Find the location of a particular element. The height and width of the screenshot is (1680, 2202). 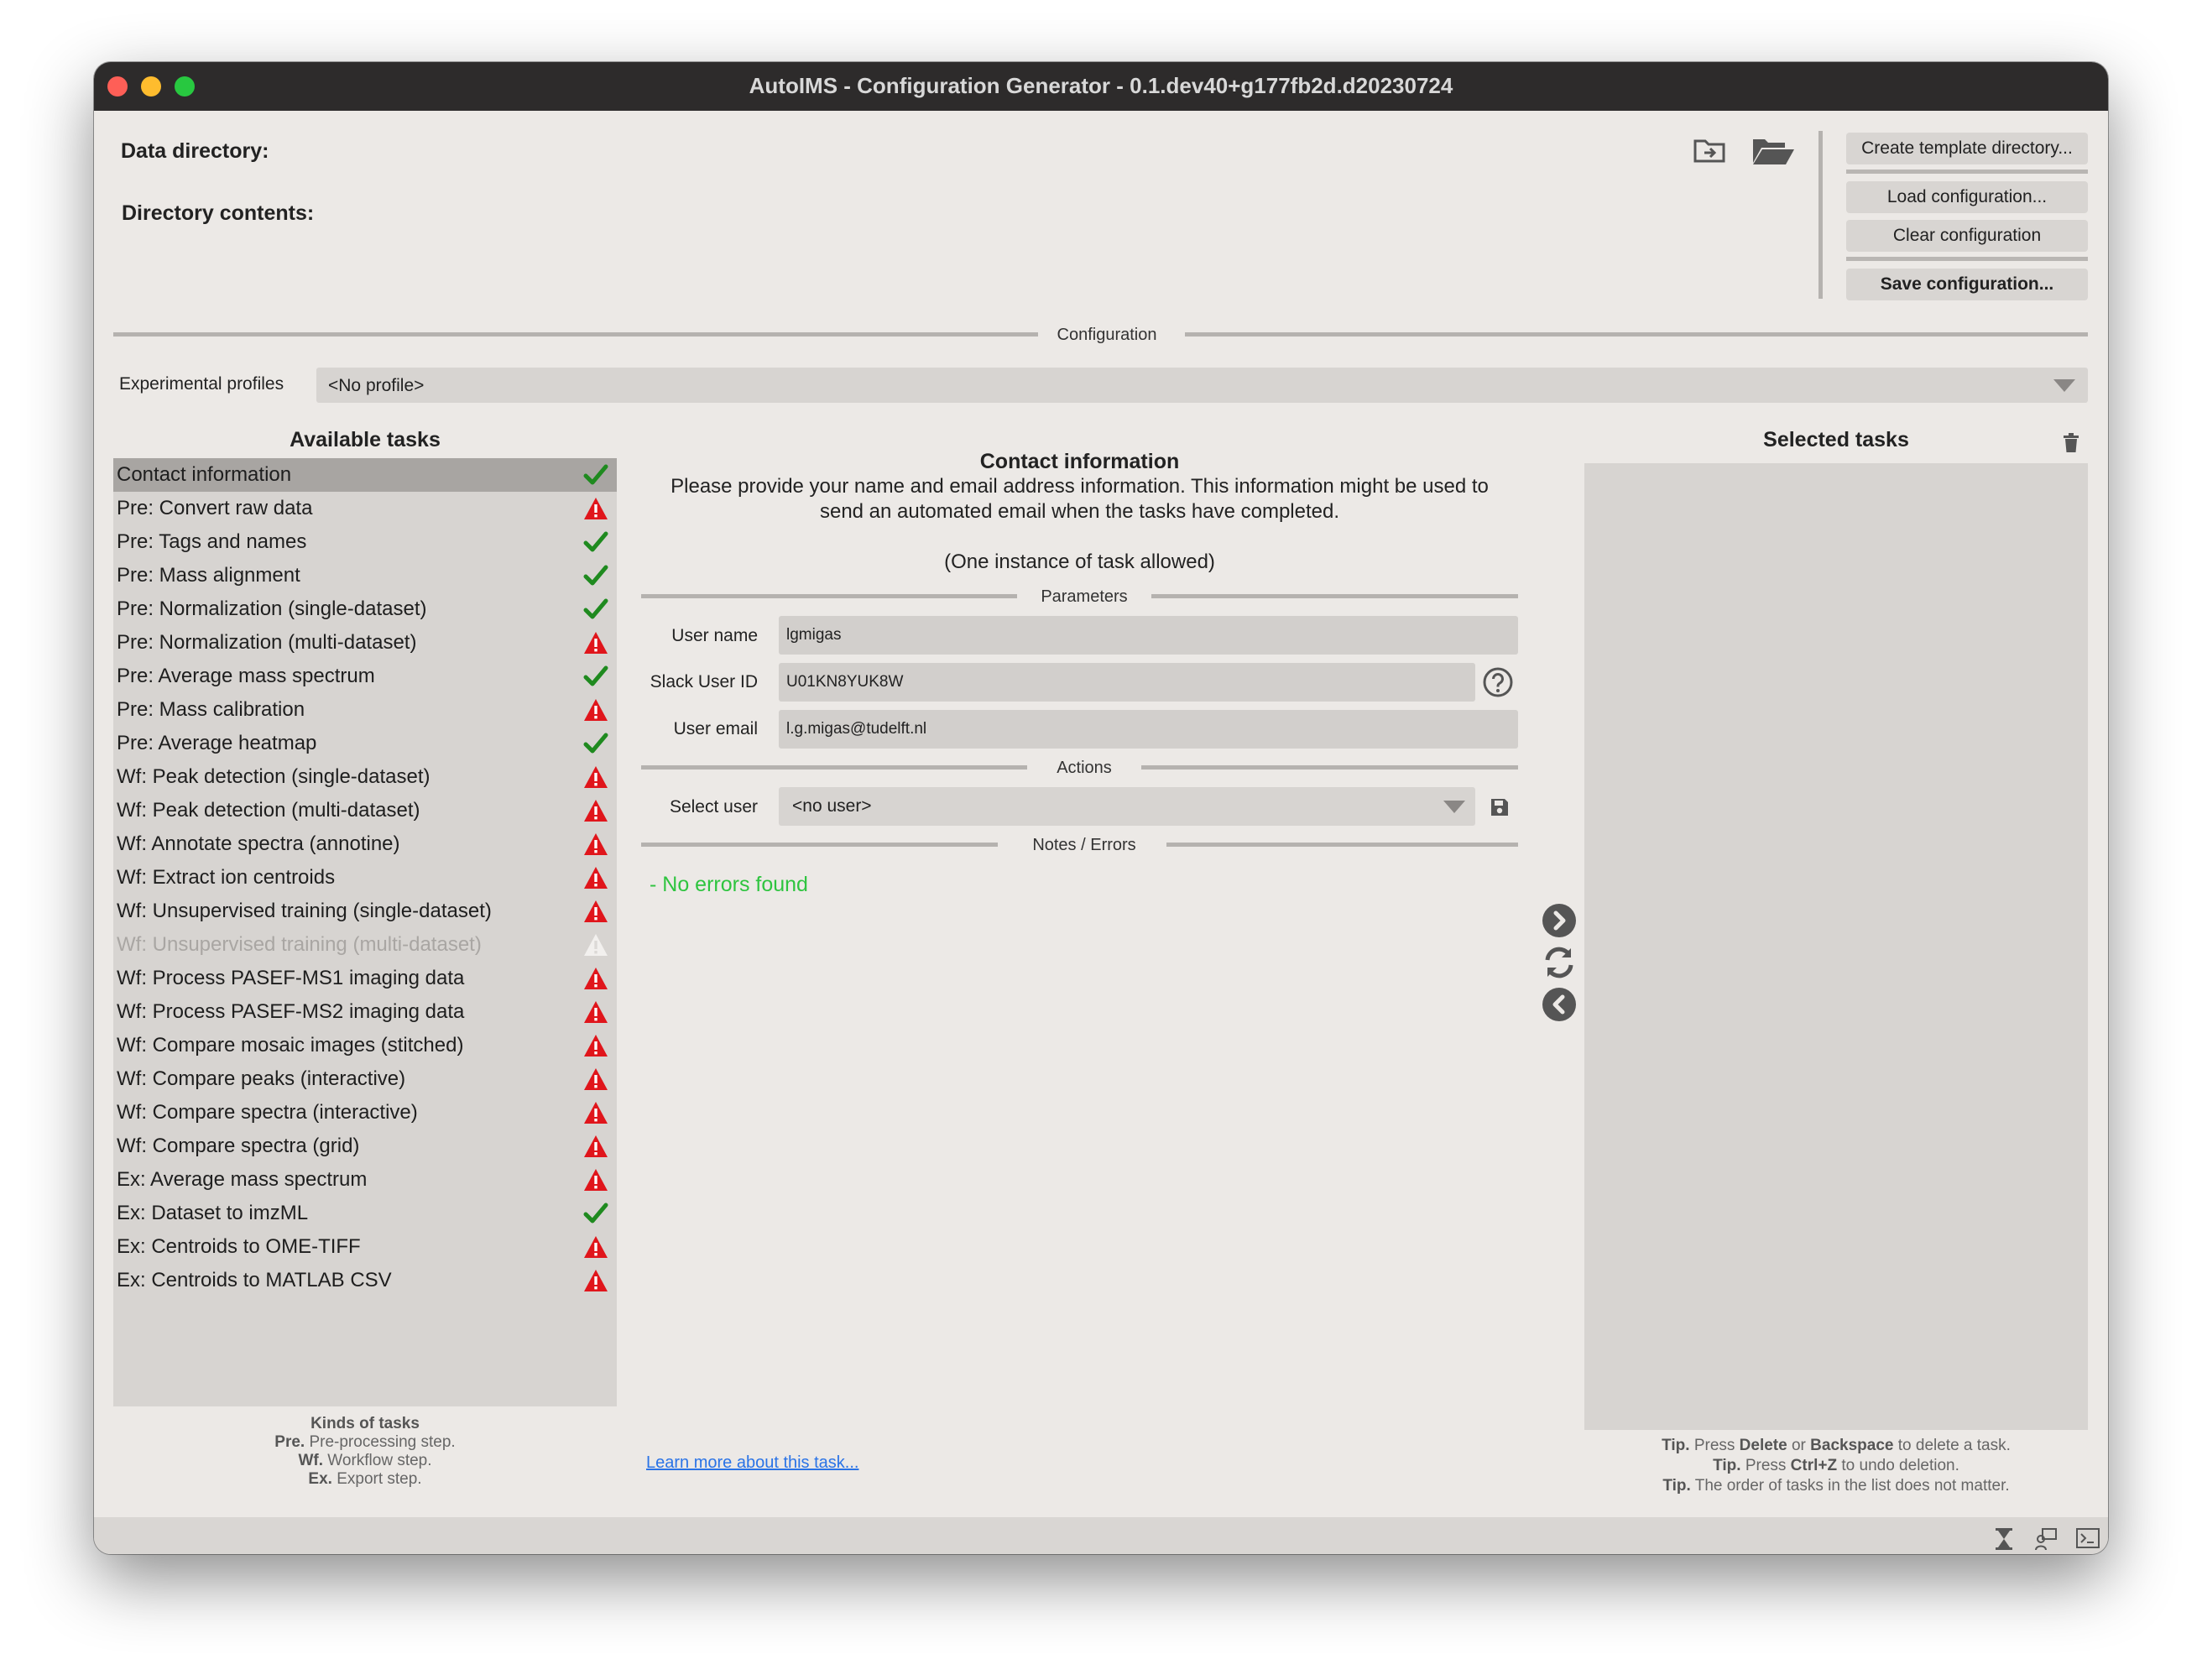

trash-icon is located at coordinates (2071, 443).